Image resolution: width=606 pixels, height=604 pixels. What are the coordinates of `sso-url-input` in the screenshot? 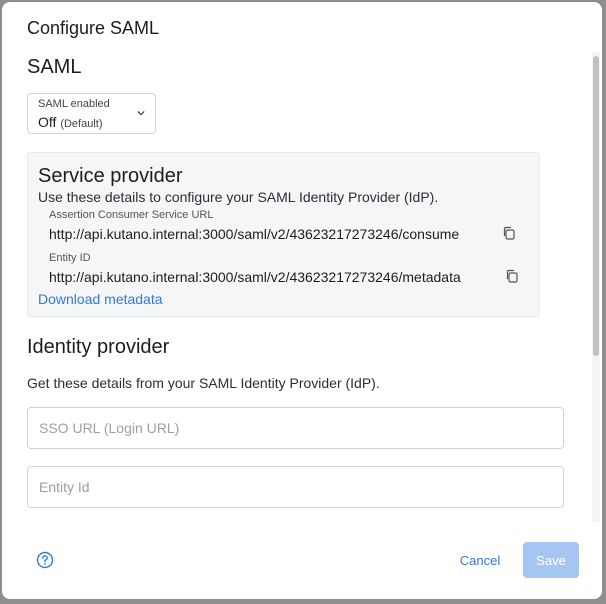 It's located at (295, 428).